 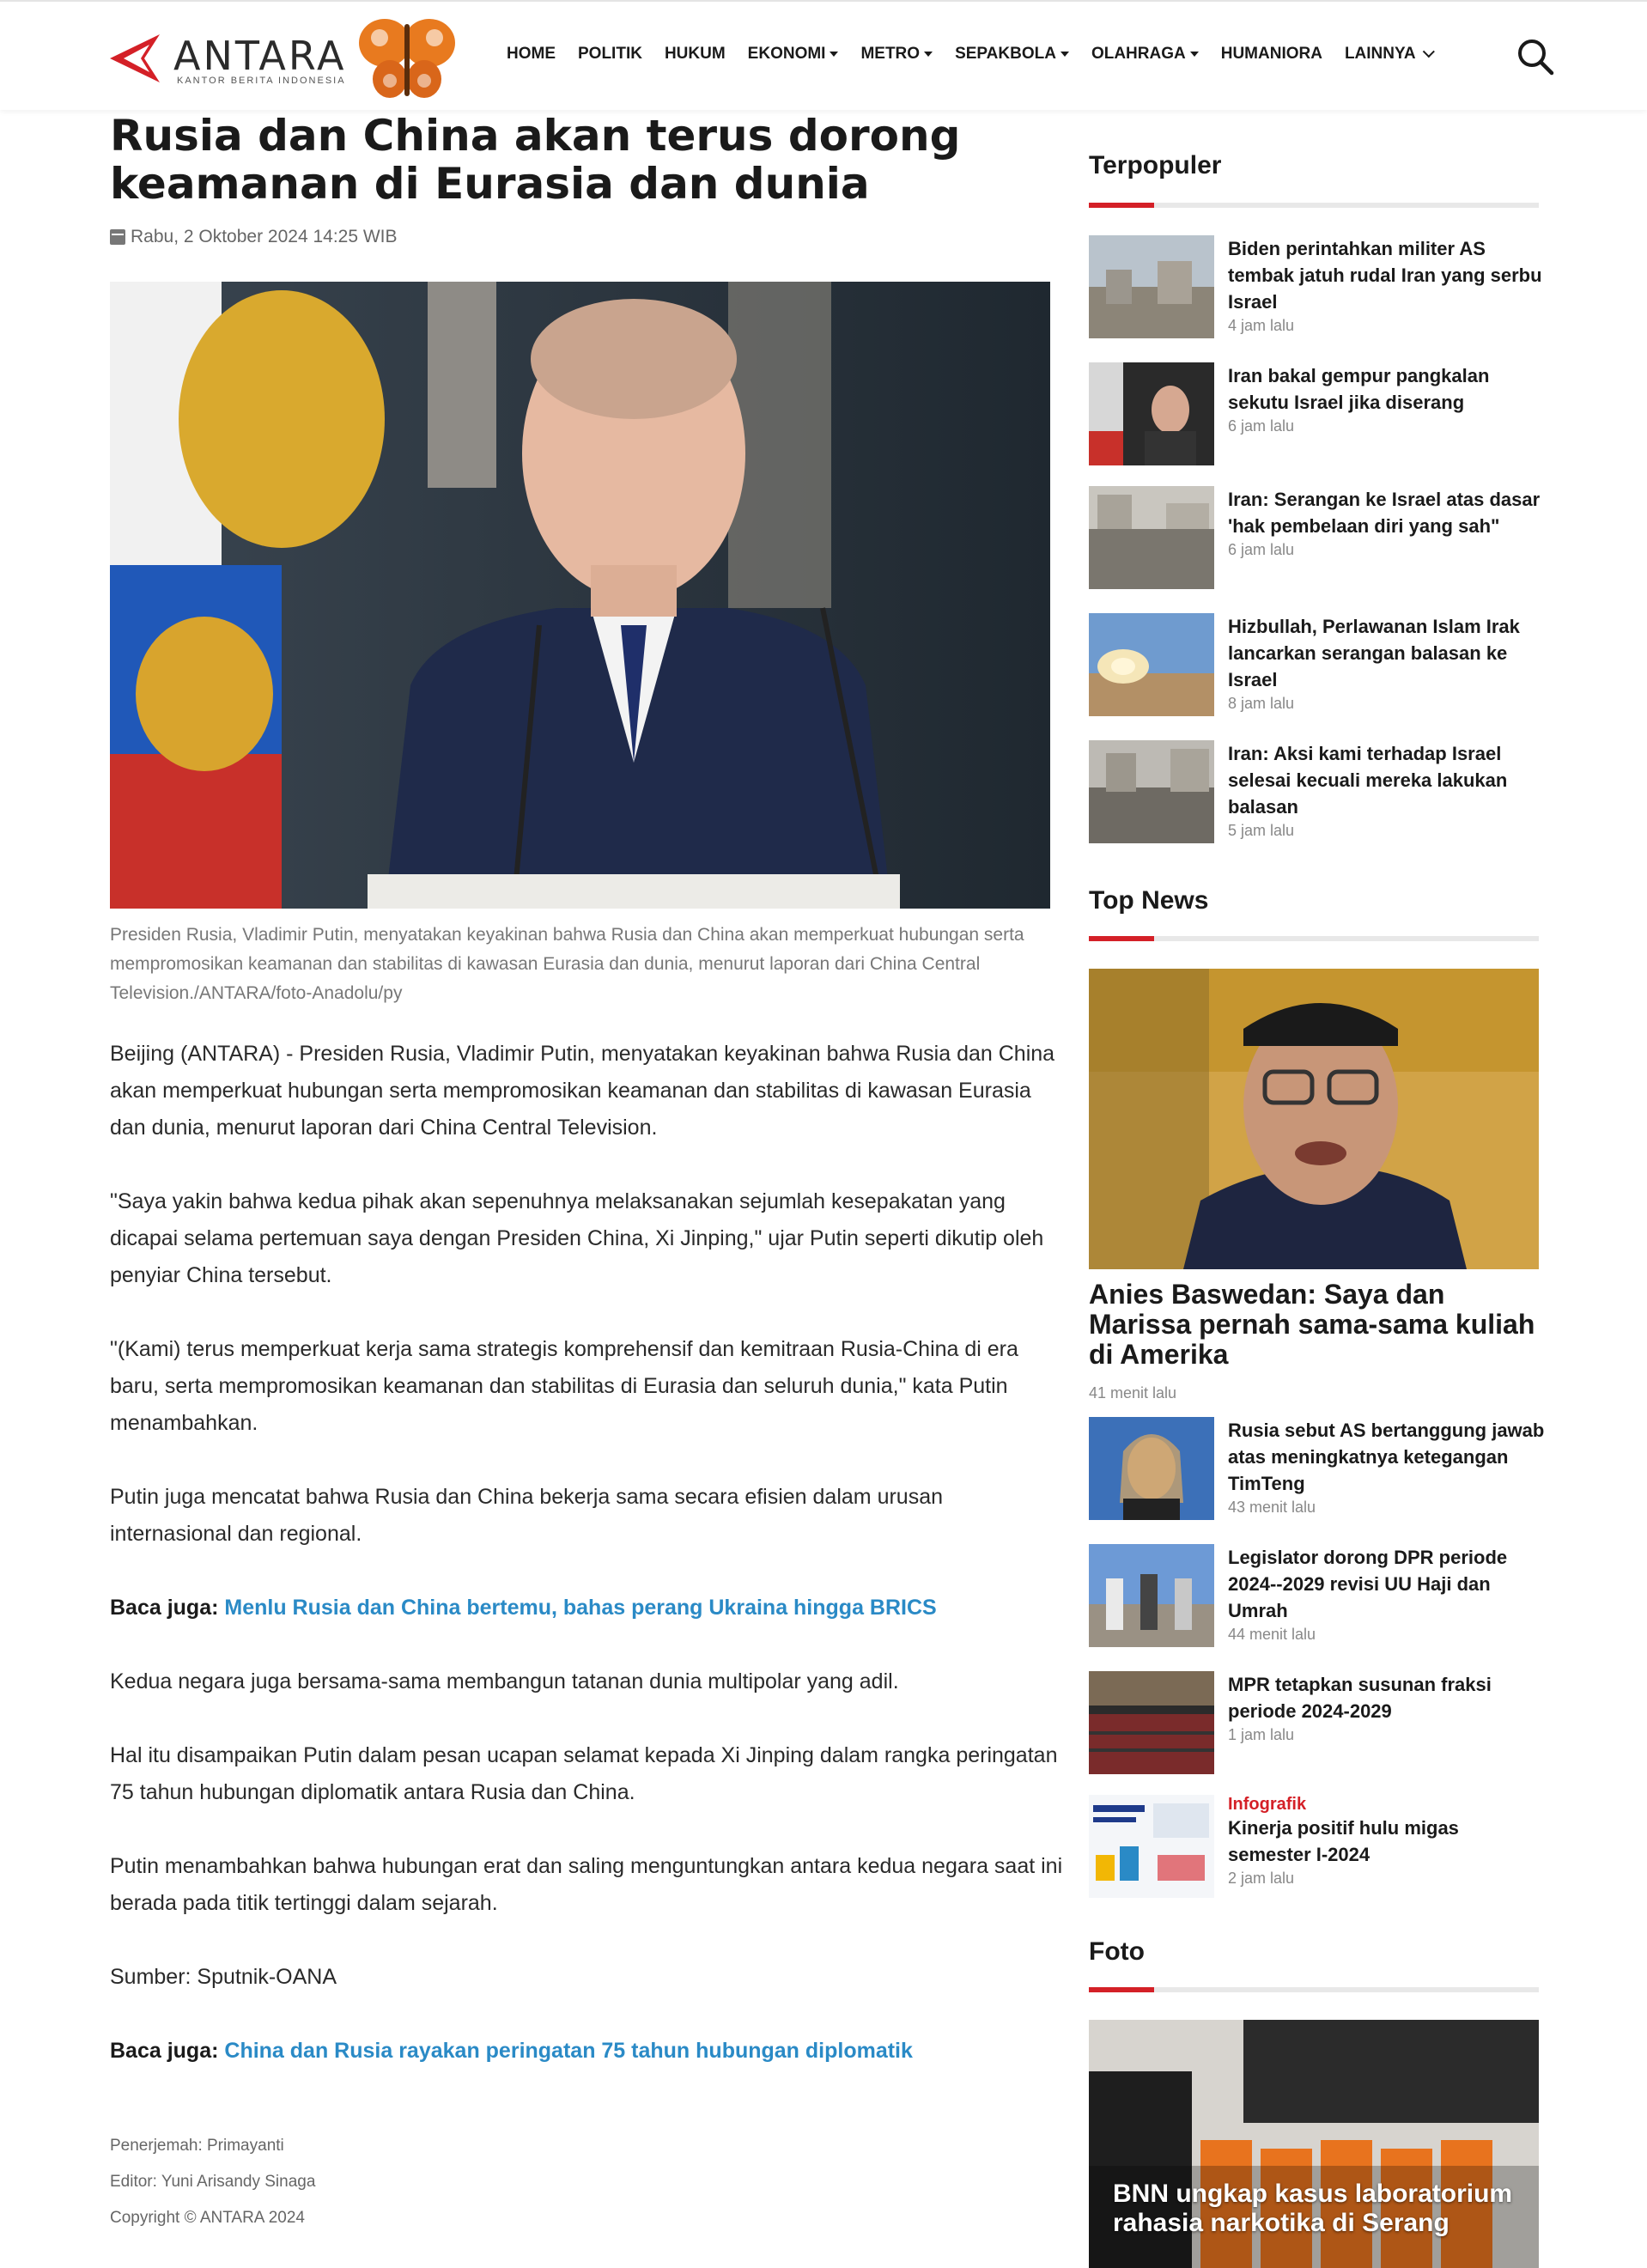 I want to click on nav-ekonomi: EKONOMI, so click(x=793, y=55).